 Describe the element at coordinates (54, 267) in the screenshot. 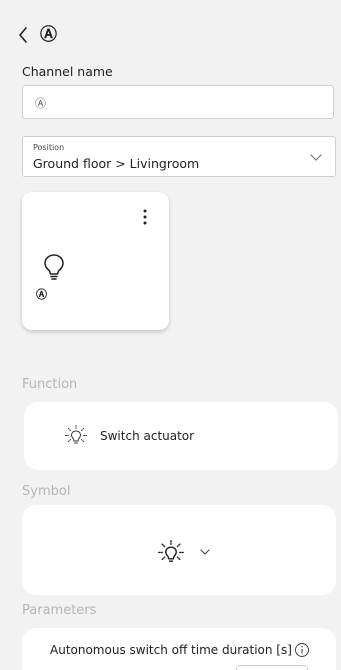

I see `lightbulb-icon` at that location.